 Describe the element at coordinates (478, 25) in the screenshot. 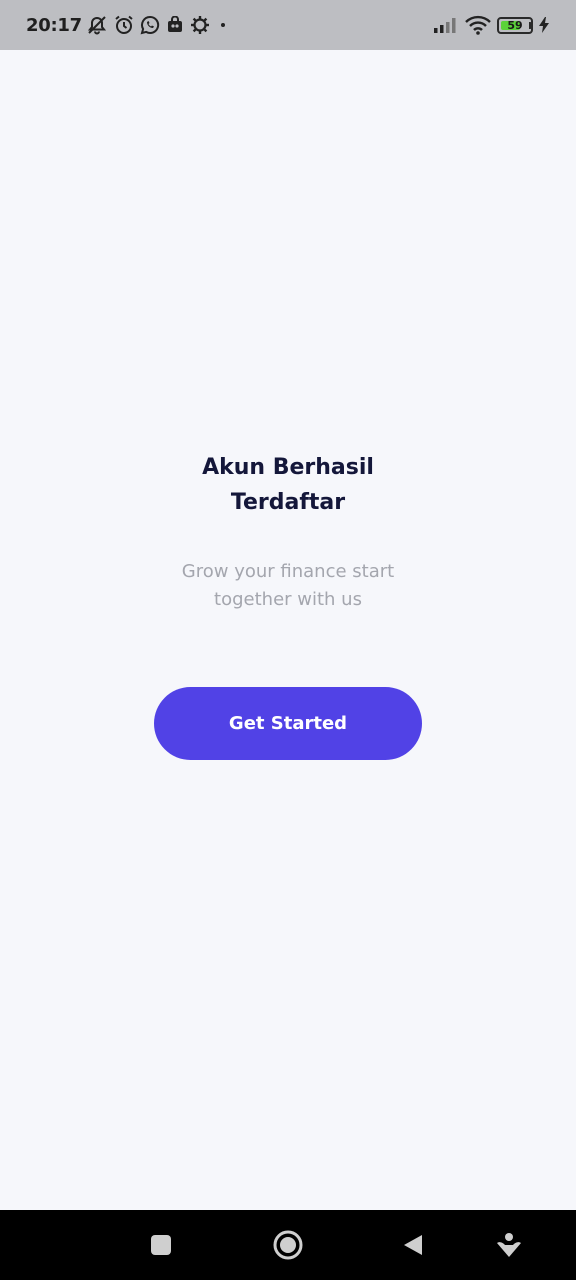

I see `wifi-icon` at that location.